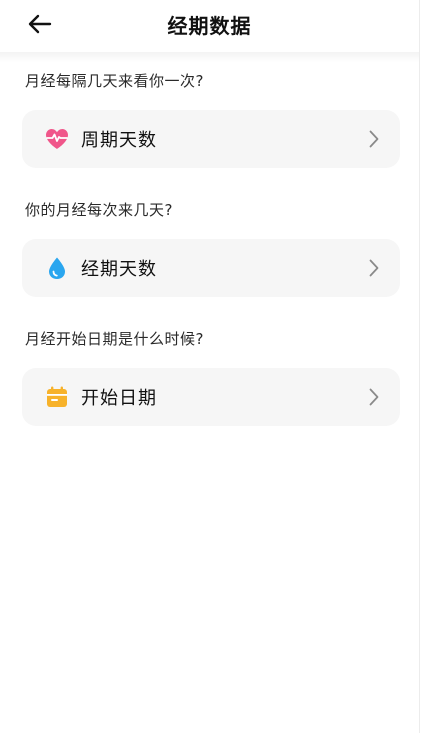 The image size is (425, 733). Describe the element at coordinates (211, 268) in the screenshot. I see `period-days-row: 经期天数` at that location.